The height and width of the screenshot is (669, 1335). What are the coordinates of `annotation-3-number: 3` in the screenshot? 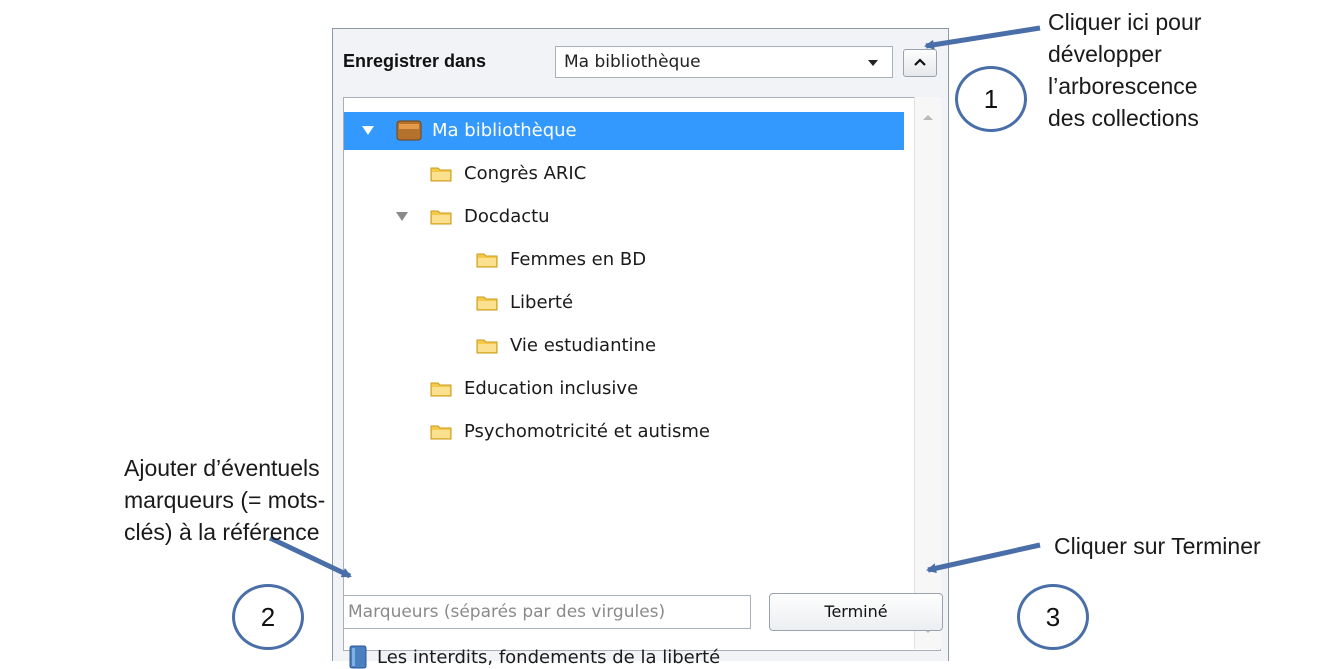 It's located at (1053, 617).